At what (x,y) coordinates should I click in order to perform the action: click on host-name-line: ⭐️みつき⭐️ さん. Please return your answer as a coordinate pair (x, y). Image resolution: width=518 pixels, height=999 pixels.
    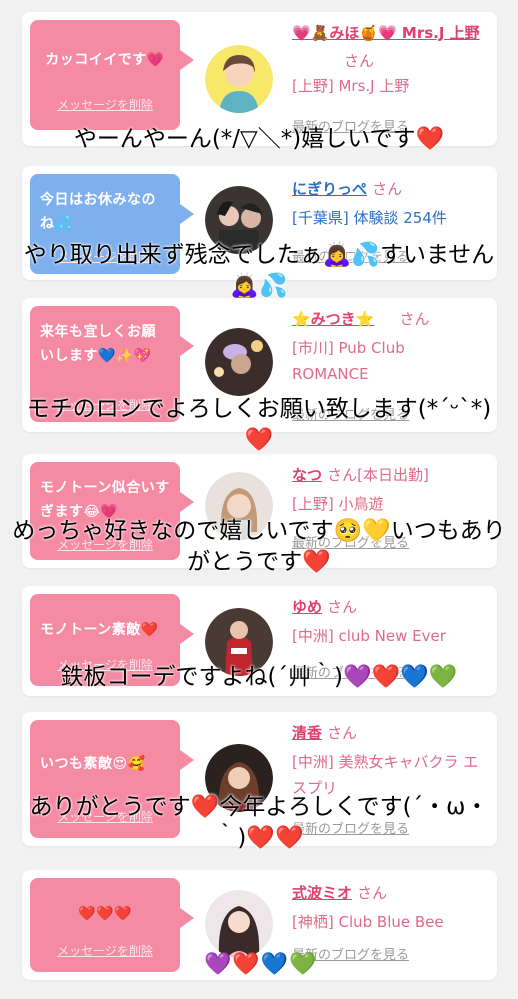
    Looking at the image, I should click on (389, 318).